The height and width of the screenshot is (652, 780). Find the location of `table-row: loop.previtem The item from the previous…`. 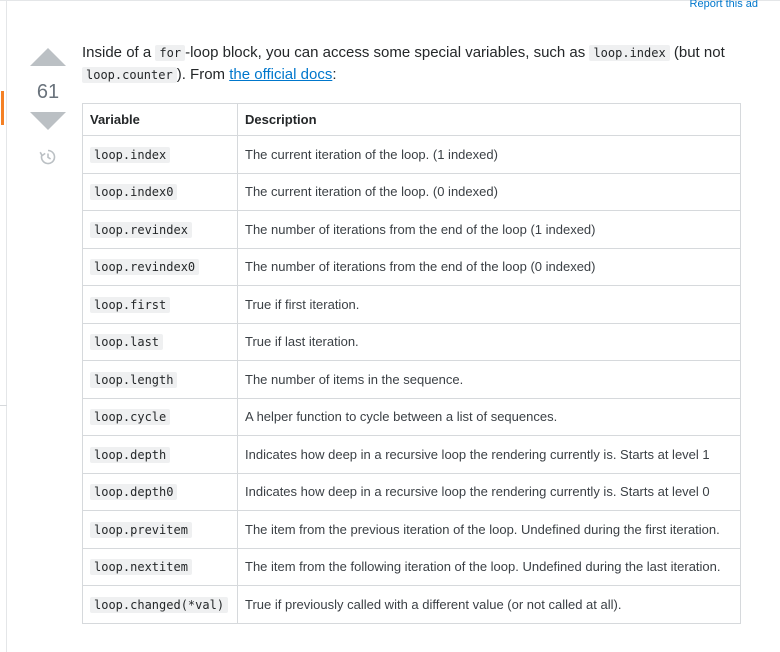

table-row: loop.previtem The item from the previous… is located at coordinates (411, 529).